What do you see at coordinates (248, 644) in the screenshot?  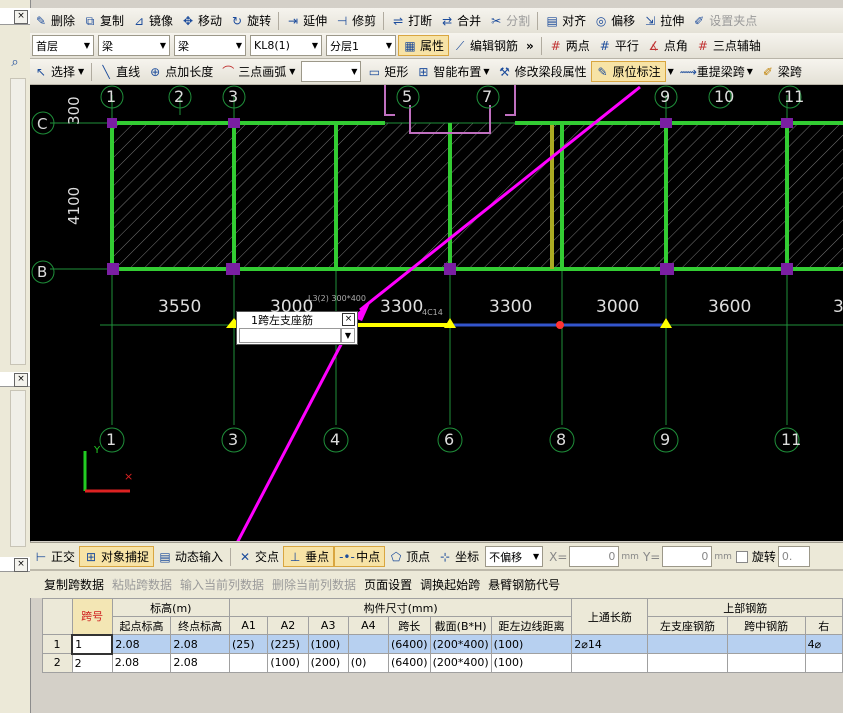 I see `table-cell-a1: (25)` at bounding box center [248, 644].